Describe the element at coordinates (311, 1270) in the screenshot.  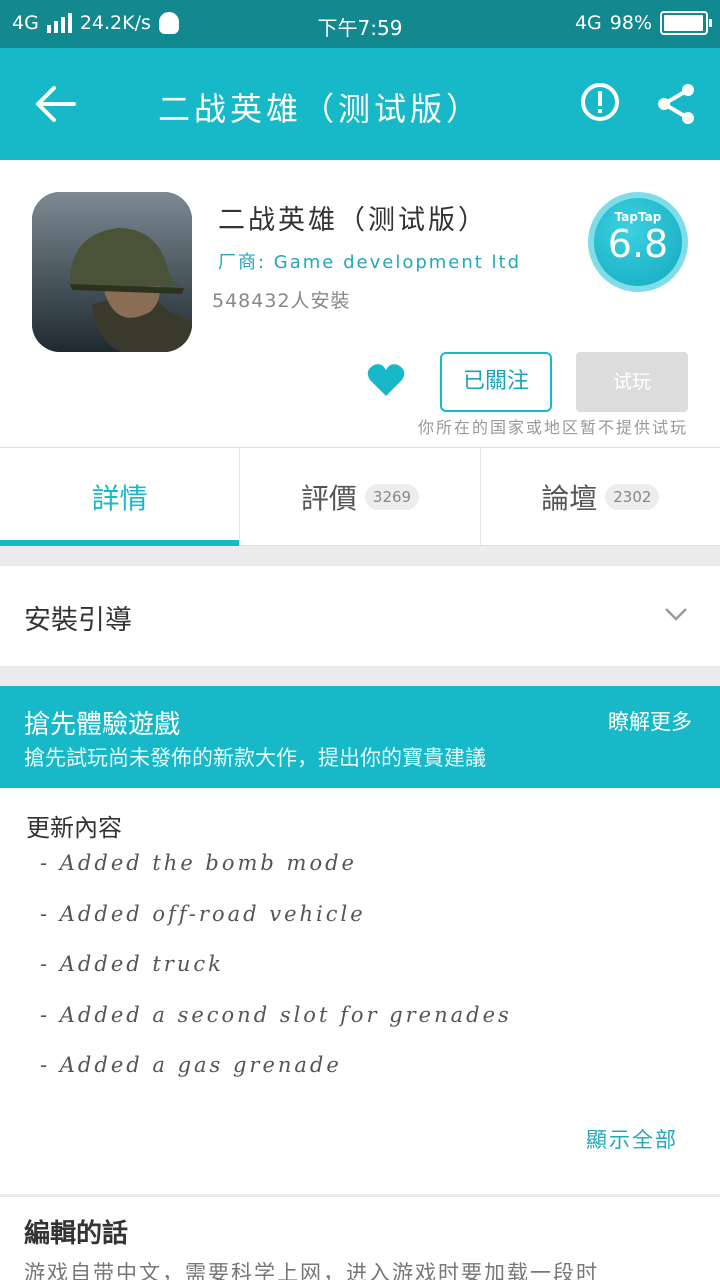
I see `editor-body: 游戏自带中文，需要科学上网，进入游戏时要加载一段时` at that location.